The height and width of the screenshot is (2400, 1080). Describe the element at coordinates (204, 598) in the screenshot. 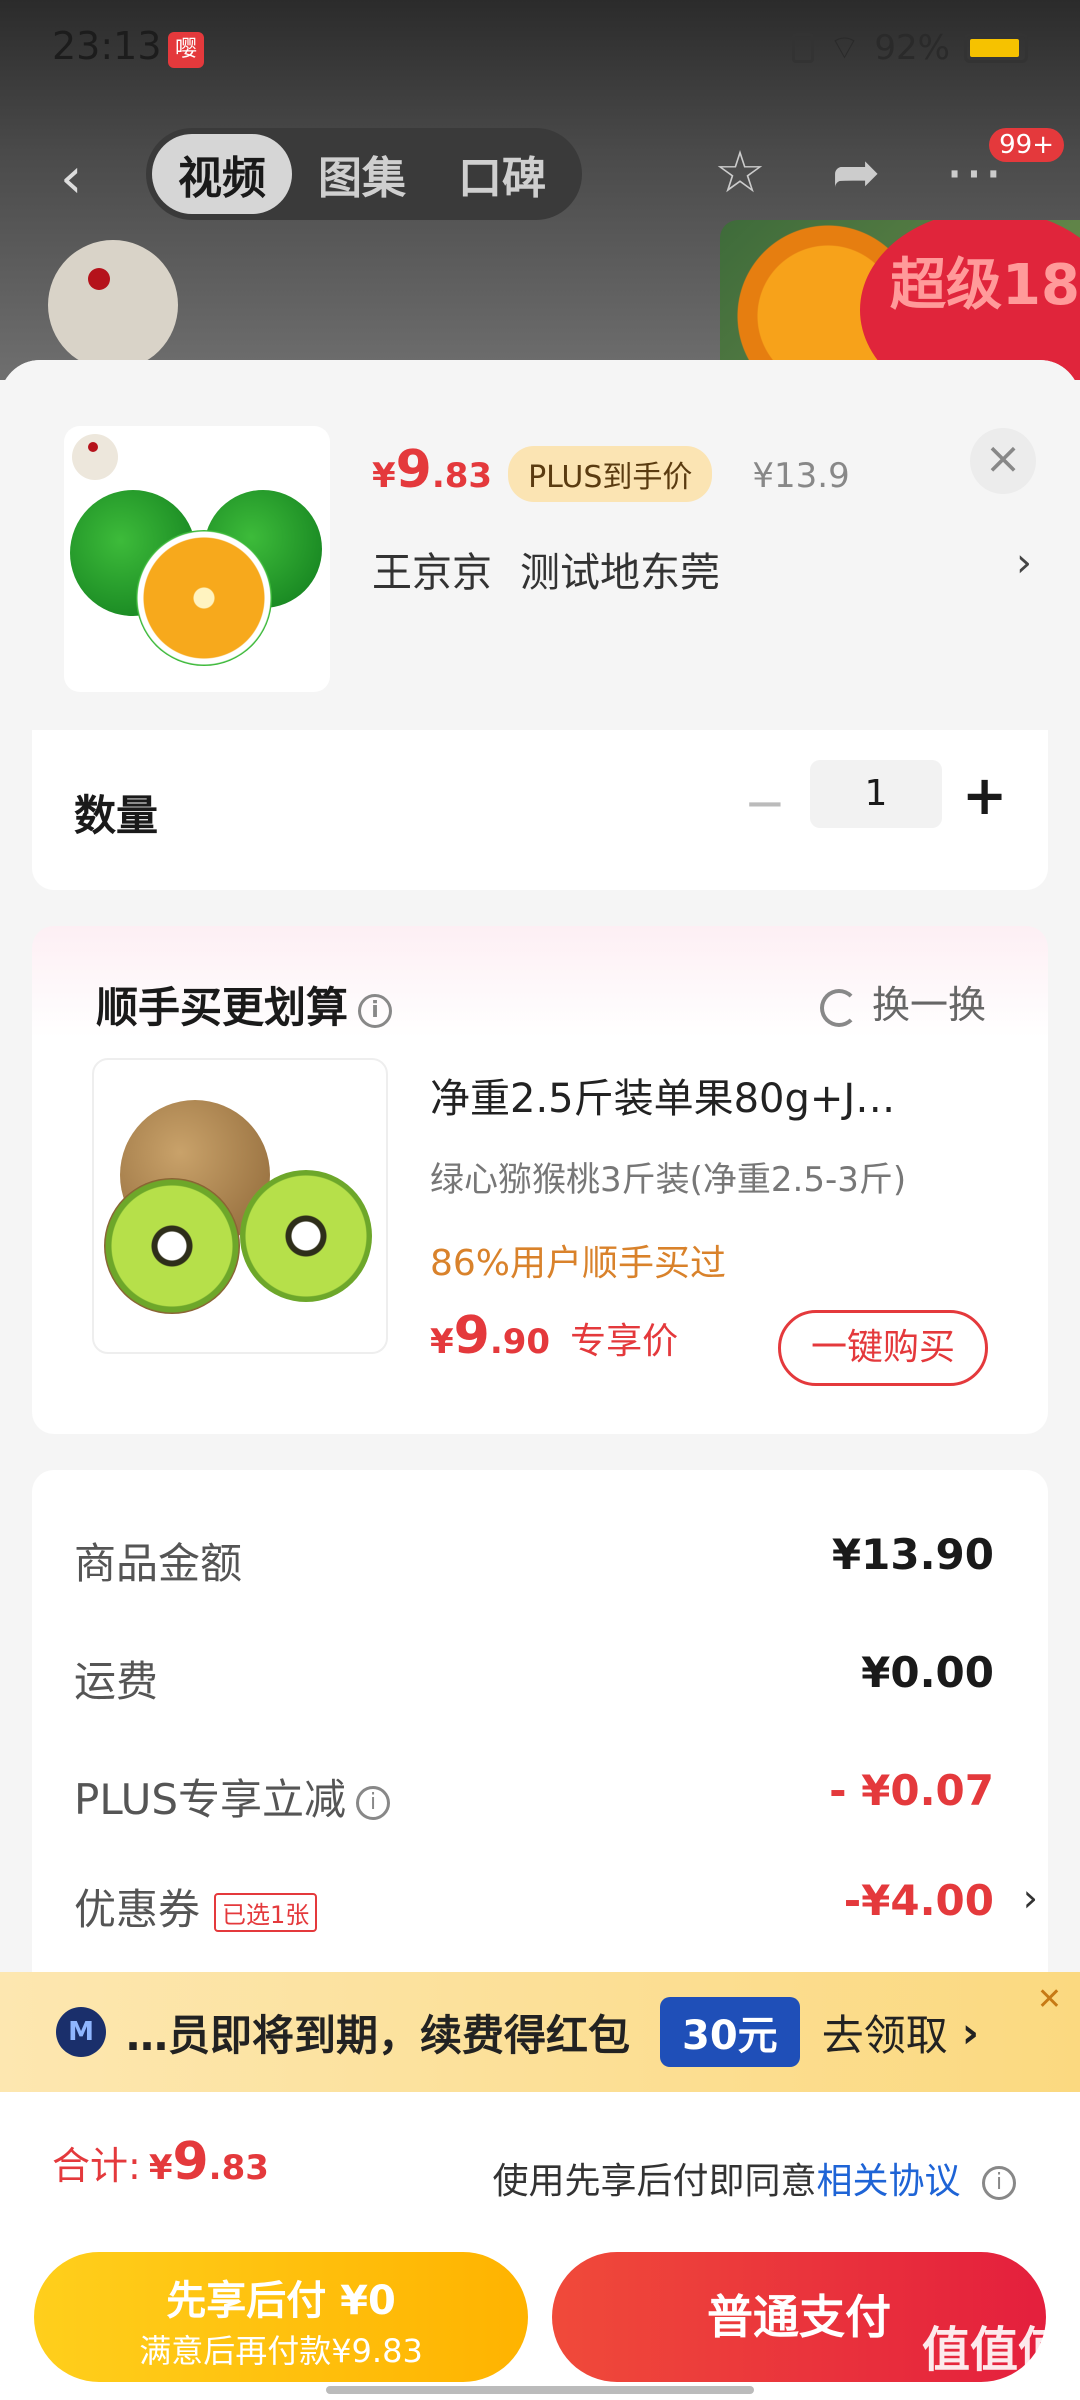

I see `citrus-half` at that location.